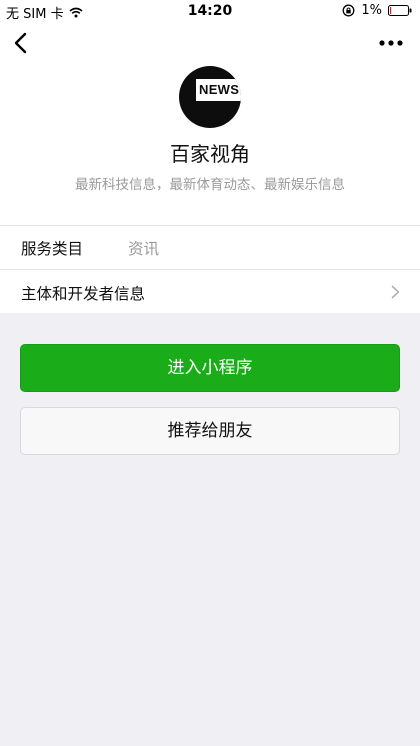 This screenshot has width=420, height=746. Describe the element at coordinates (210, 185) in the screenshot. I see `app-description: 最新科技信息，最新体育动态、最新娱乐信息` at that location.